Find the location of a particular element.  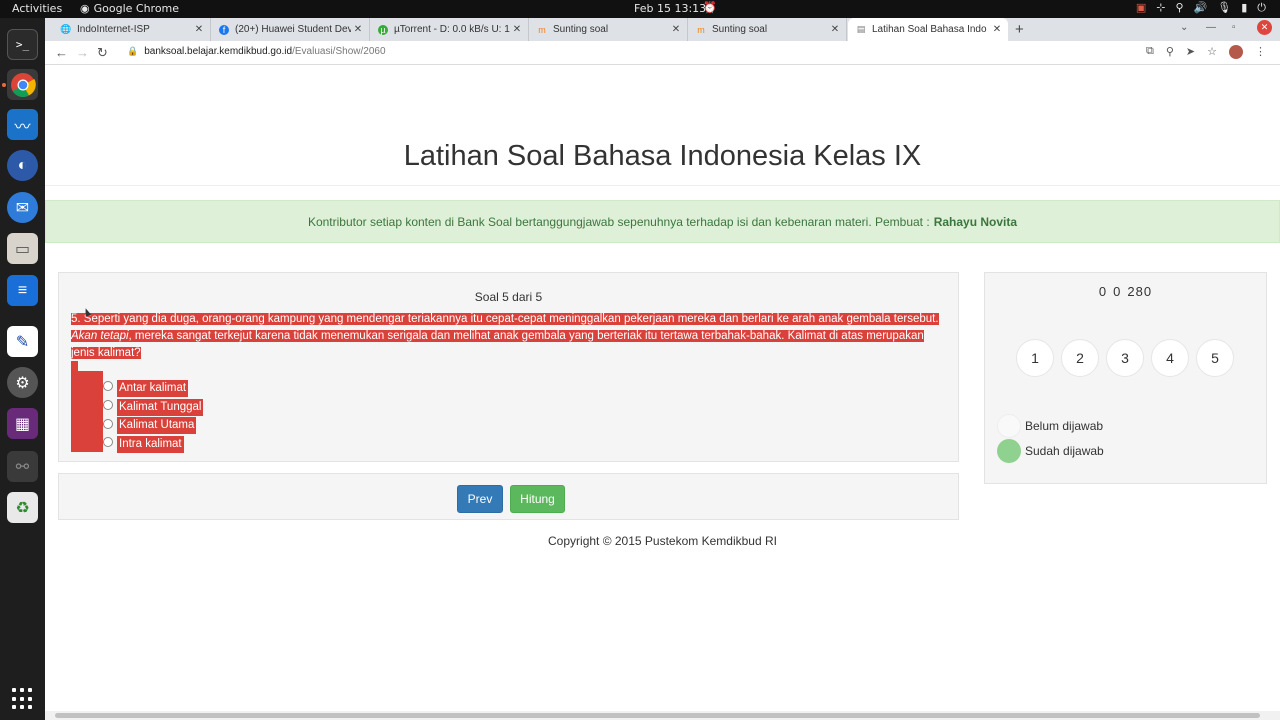

usb-icon: ⚯ is located at coordinates (22, 466).